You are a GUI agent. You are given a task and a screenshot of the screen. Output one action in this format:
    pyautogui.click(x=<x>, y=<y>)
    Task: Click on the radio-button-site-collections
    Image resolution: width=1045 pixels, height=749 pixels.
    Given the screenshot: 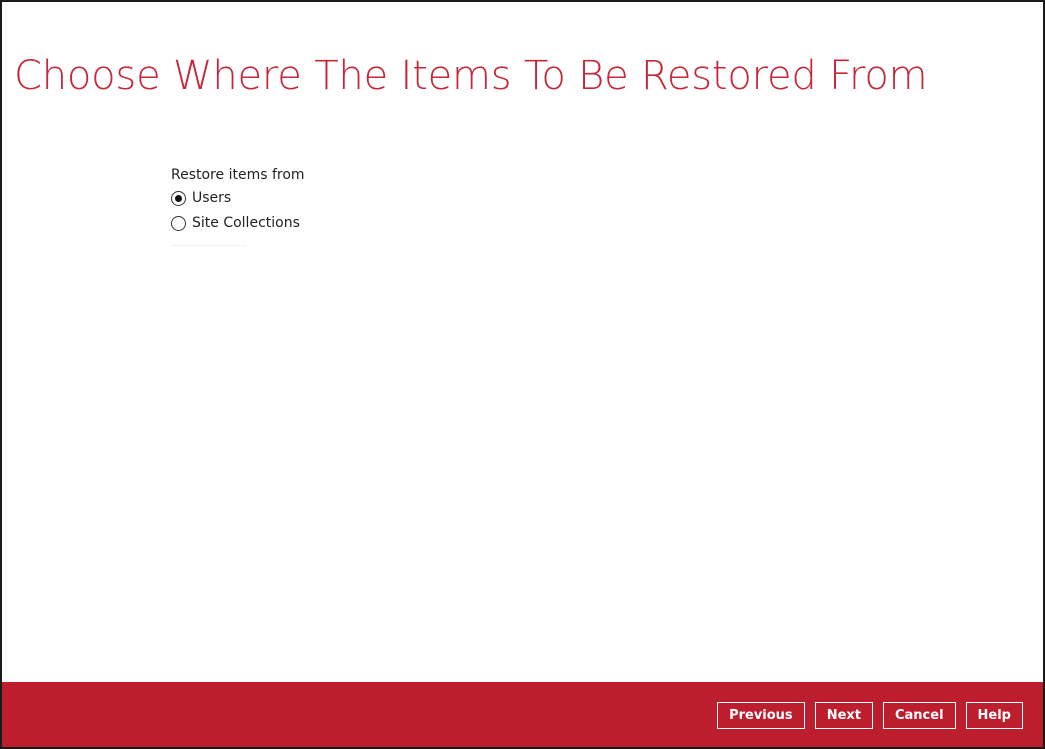 What is the action you would take?
    pyautogui.click(x=178, y=223)
    